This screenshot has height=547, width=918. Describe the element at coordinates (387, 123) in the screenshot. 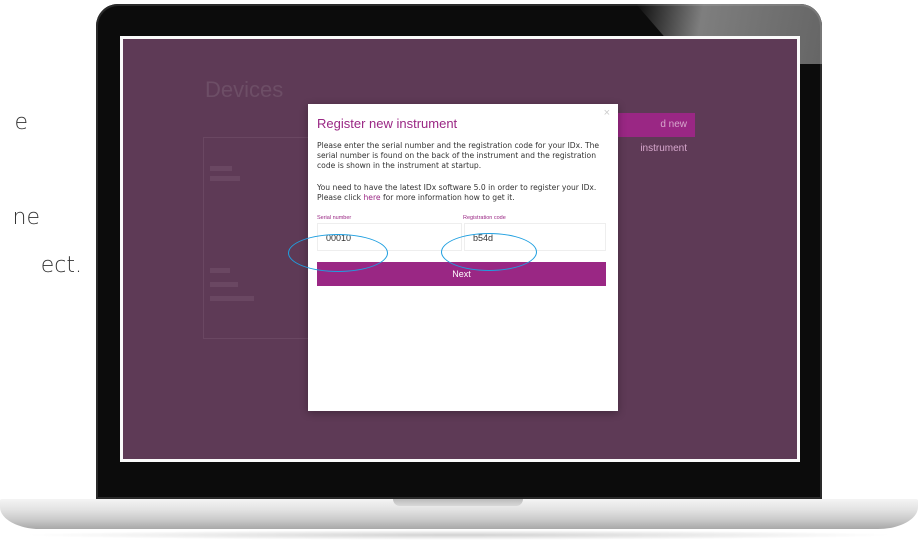

I see `dialog-title: Register new instrument` at that location.